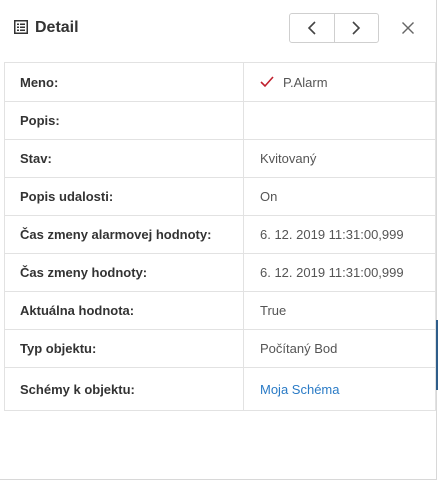 The width and height of the screenshot is (438, 480). I want to click on field-value: Kvitovaný, so click(288, 158).